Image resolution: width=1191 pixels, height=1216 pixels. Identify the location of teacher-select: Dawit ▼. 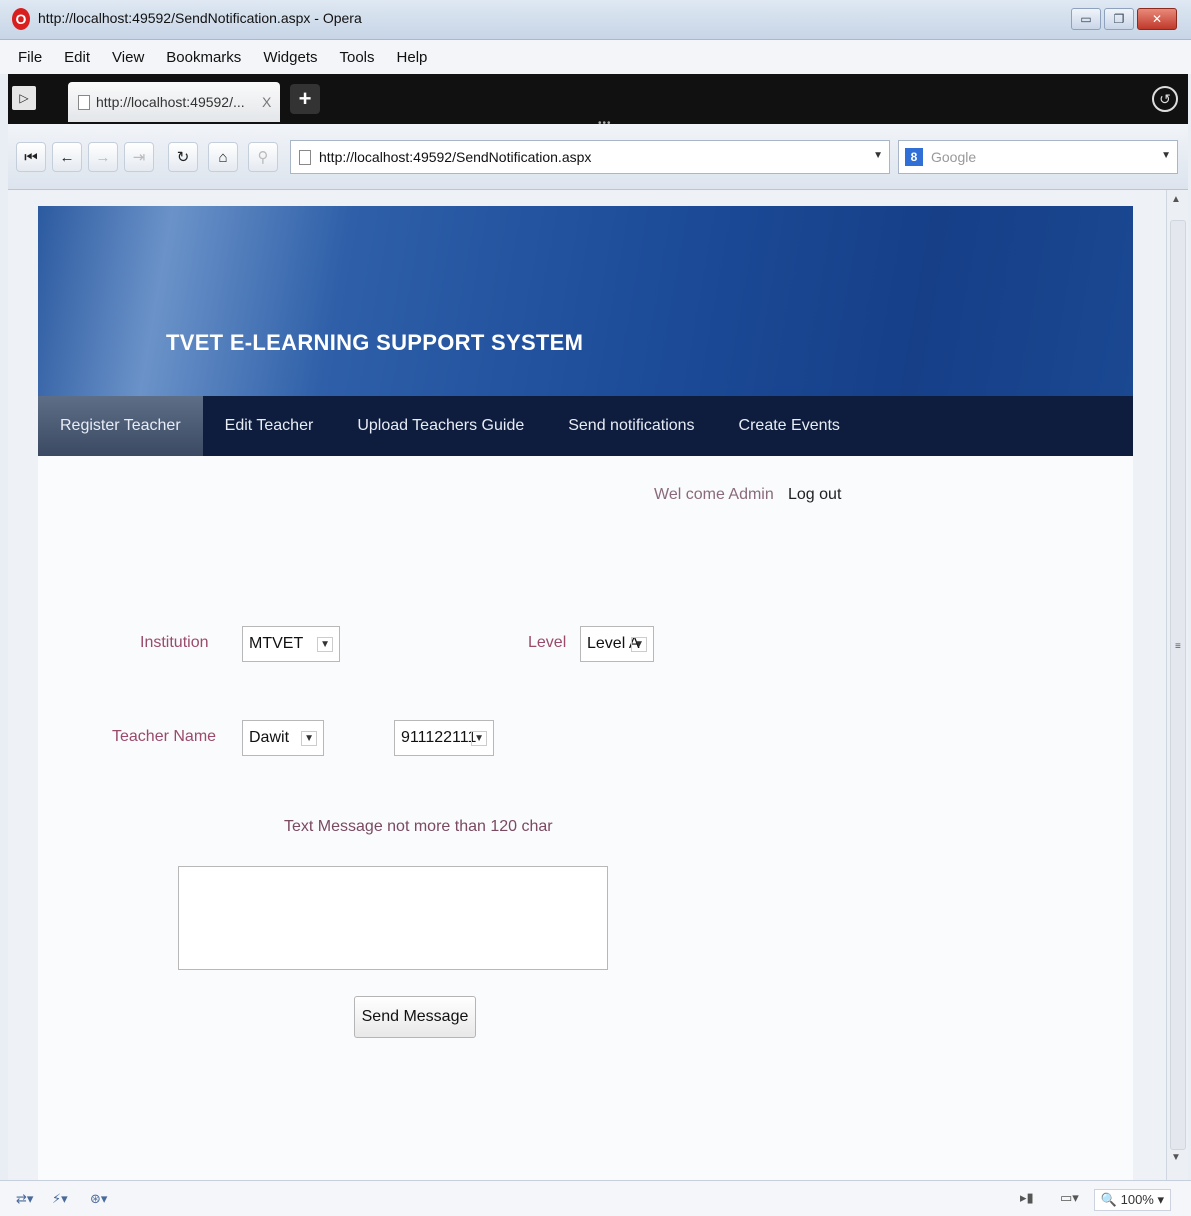
(283, 738).